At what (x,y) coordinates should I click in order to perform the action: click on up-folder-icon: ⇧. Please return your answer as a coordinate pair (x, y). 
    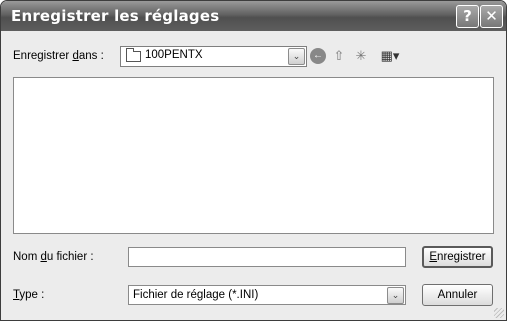
    Looking at the image, I should click on (339, 56).